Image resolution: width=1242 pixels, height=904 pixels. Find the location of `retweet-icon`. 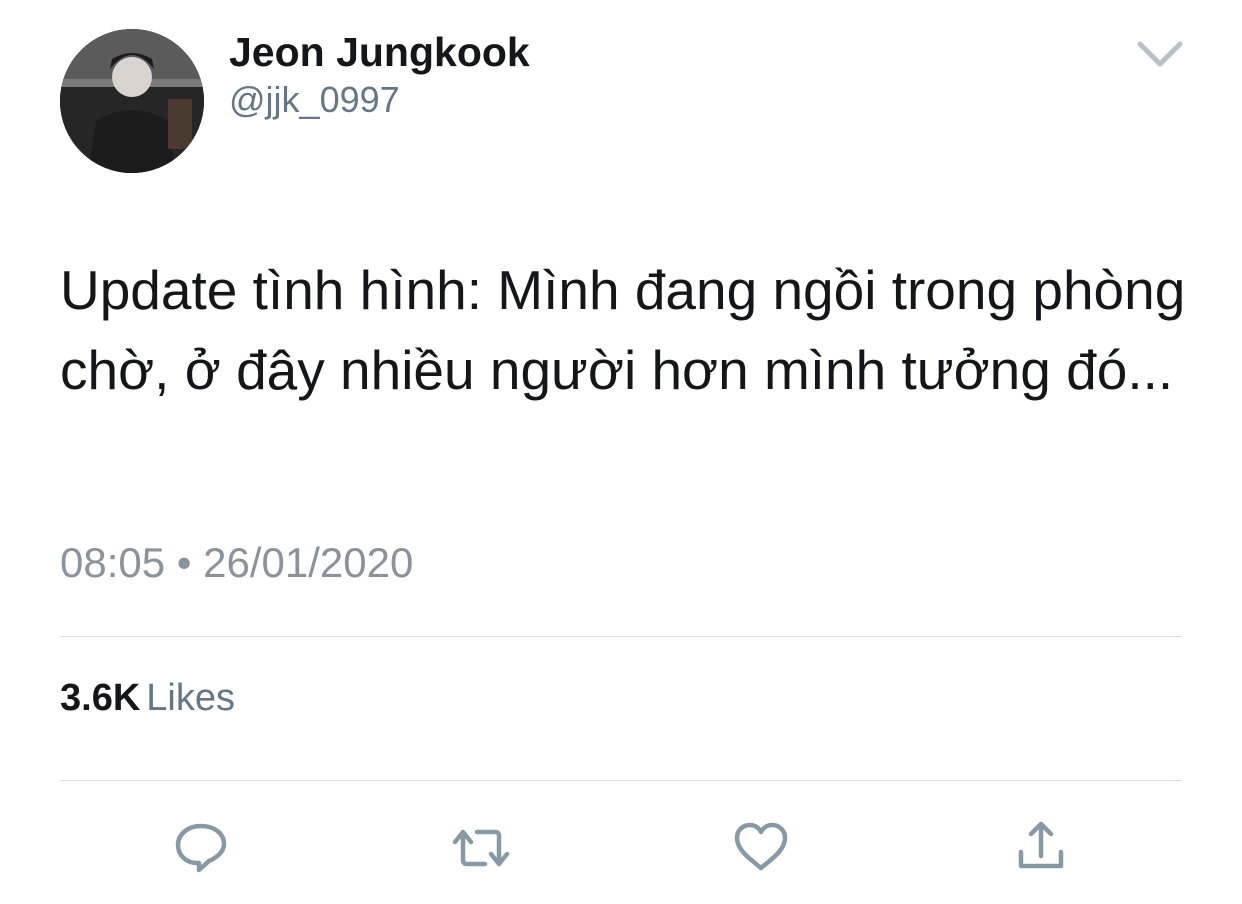

retweet-icon is located at coordinates (481, 848).